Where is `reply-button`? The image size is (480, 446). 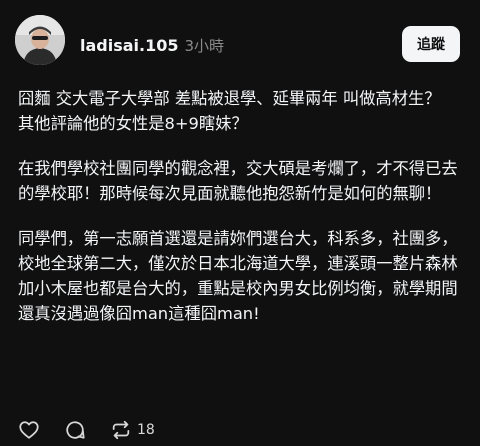 reply-button is located at coordinates (75, 430).